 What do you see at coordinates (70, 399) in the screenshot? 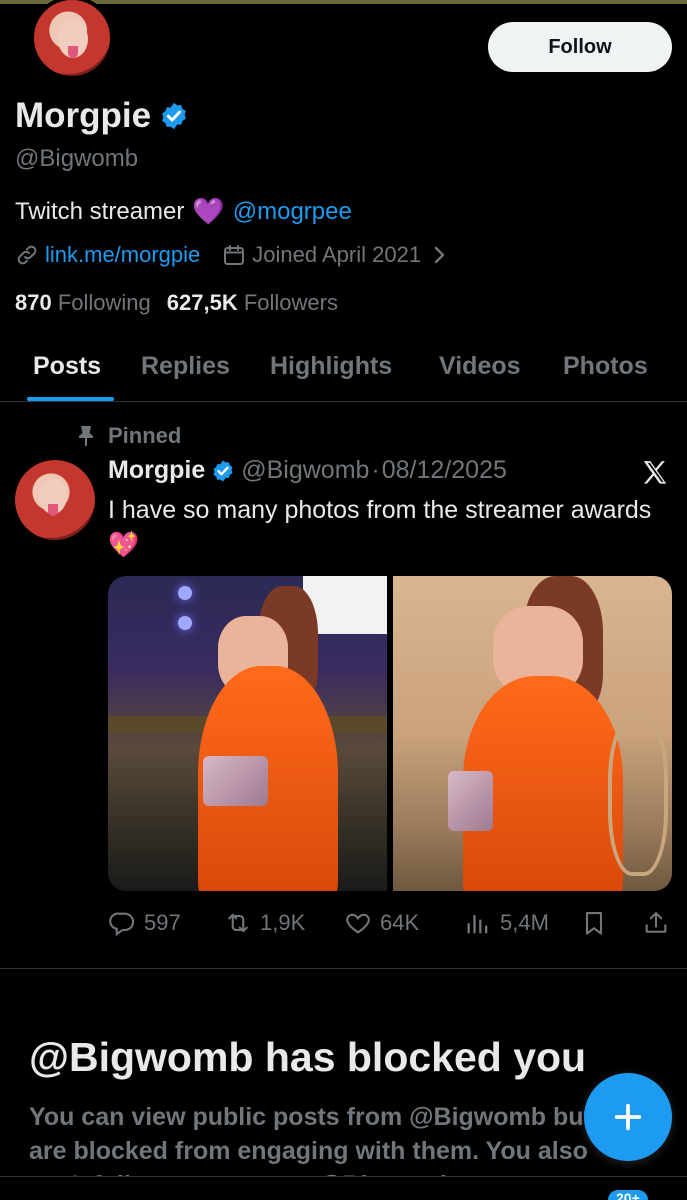
I see `active-tab-indicator` at bounding box center [70, 399].